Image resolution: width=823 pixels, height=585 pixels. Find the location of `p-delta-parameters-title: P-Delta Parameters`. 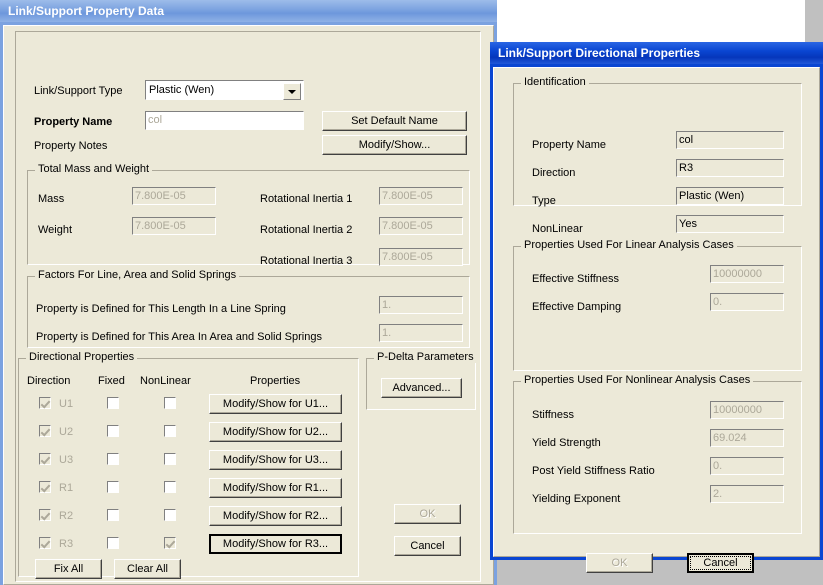

p-delta-parameters-title: P-Delta Parameters is located at coordinates (425, 357).